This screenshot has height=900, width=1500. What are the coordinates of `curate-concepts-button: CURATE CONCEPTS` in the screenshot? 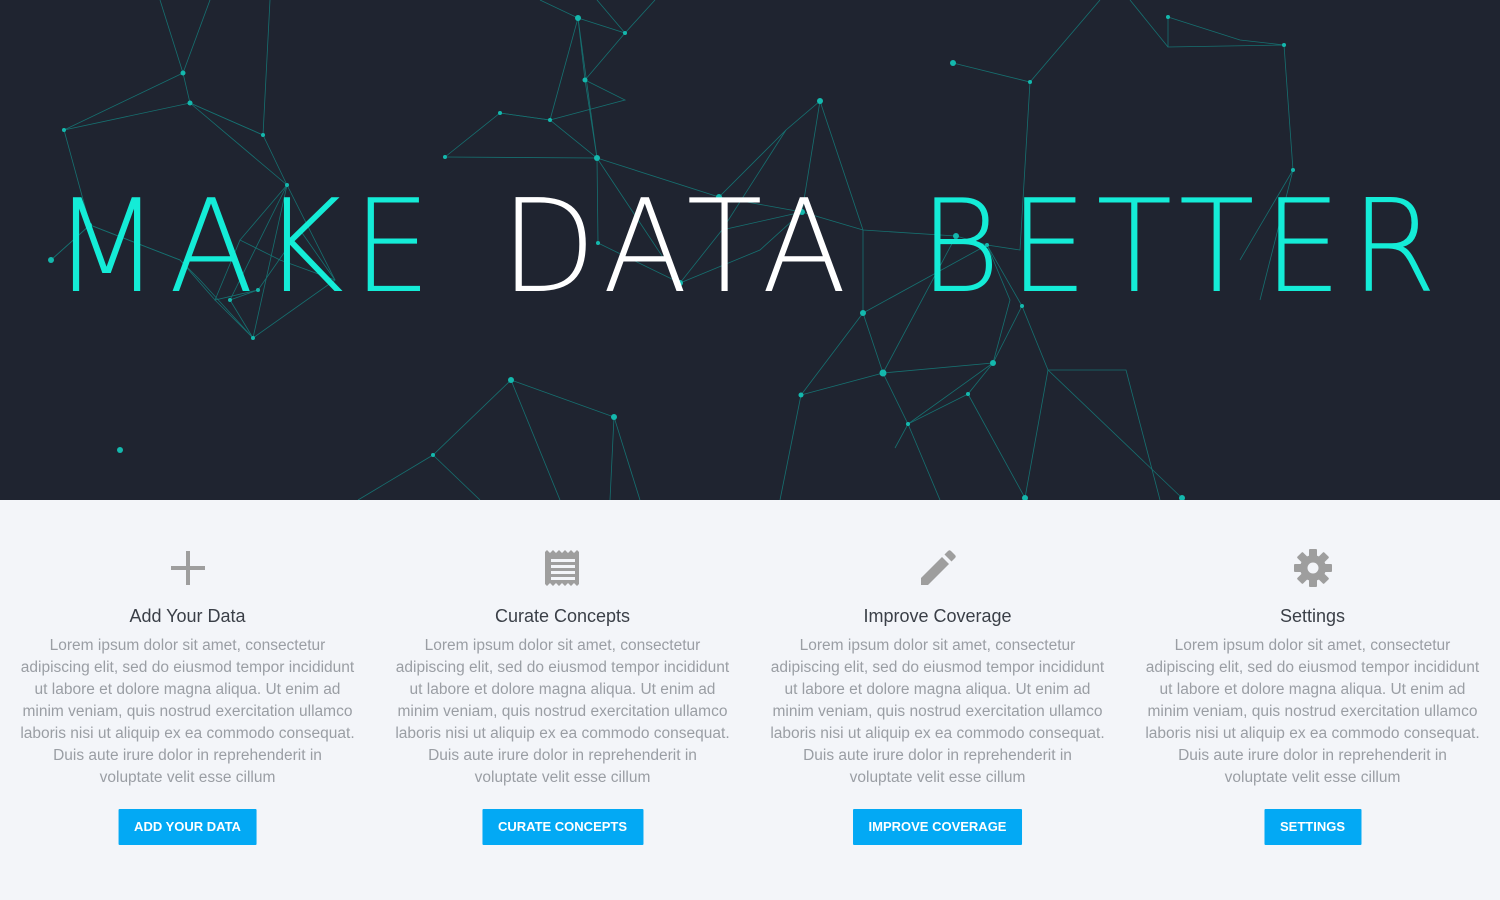 It's located at (562, 827).